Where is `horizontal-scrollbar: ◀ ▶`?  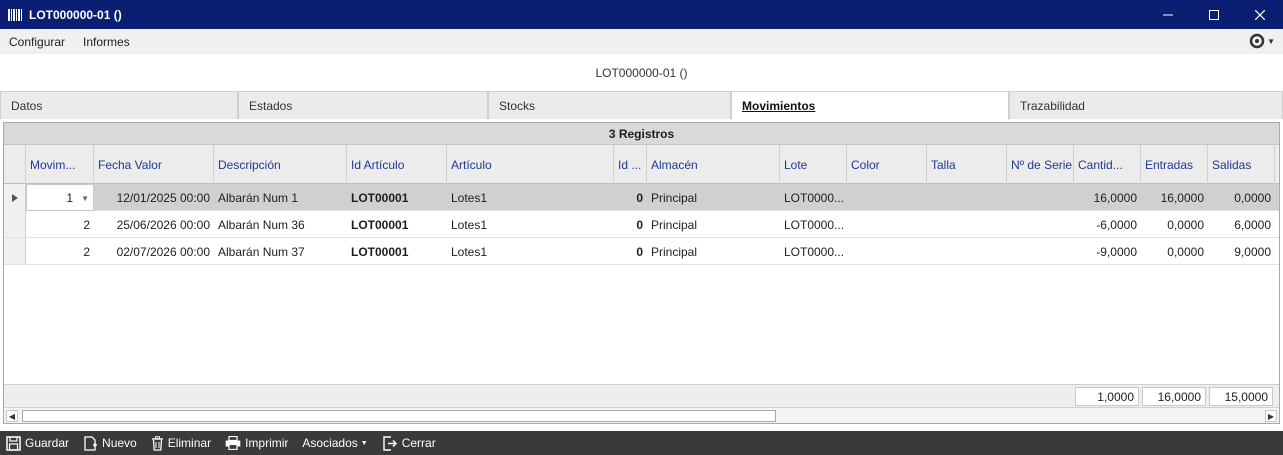 horizontal-scrollbar: ◀ ▶ is located at coordinates (641, 415).